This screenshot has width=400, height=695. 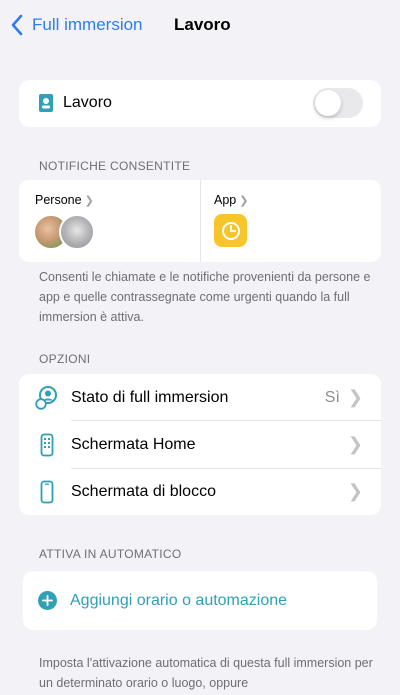 What do you see at coordinates (143, 491) in the screenshot?
I see `option-label: Schermata di blocco` at bounding box center [143, 491].